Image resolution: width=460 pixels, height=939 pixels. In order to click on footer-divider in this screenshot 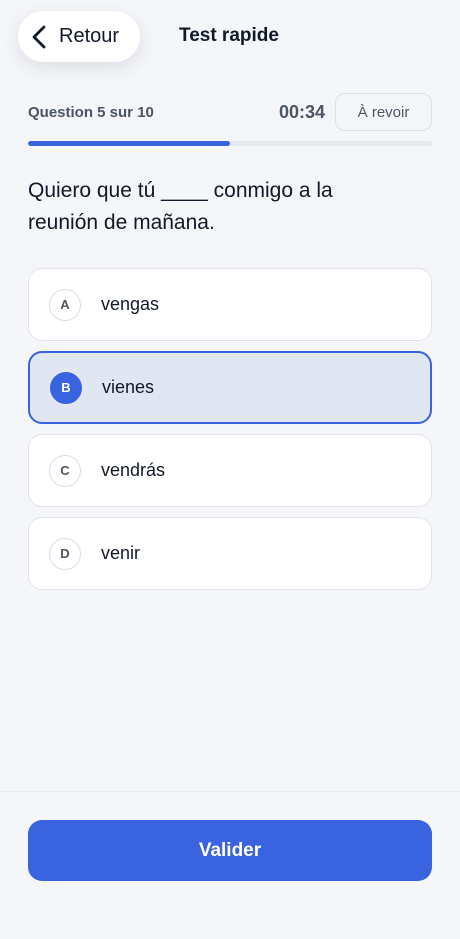, I will do `click(230, 791)`.